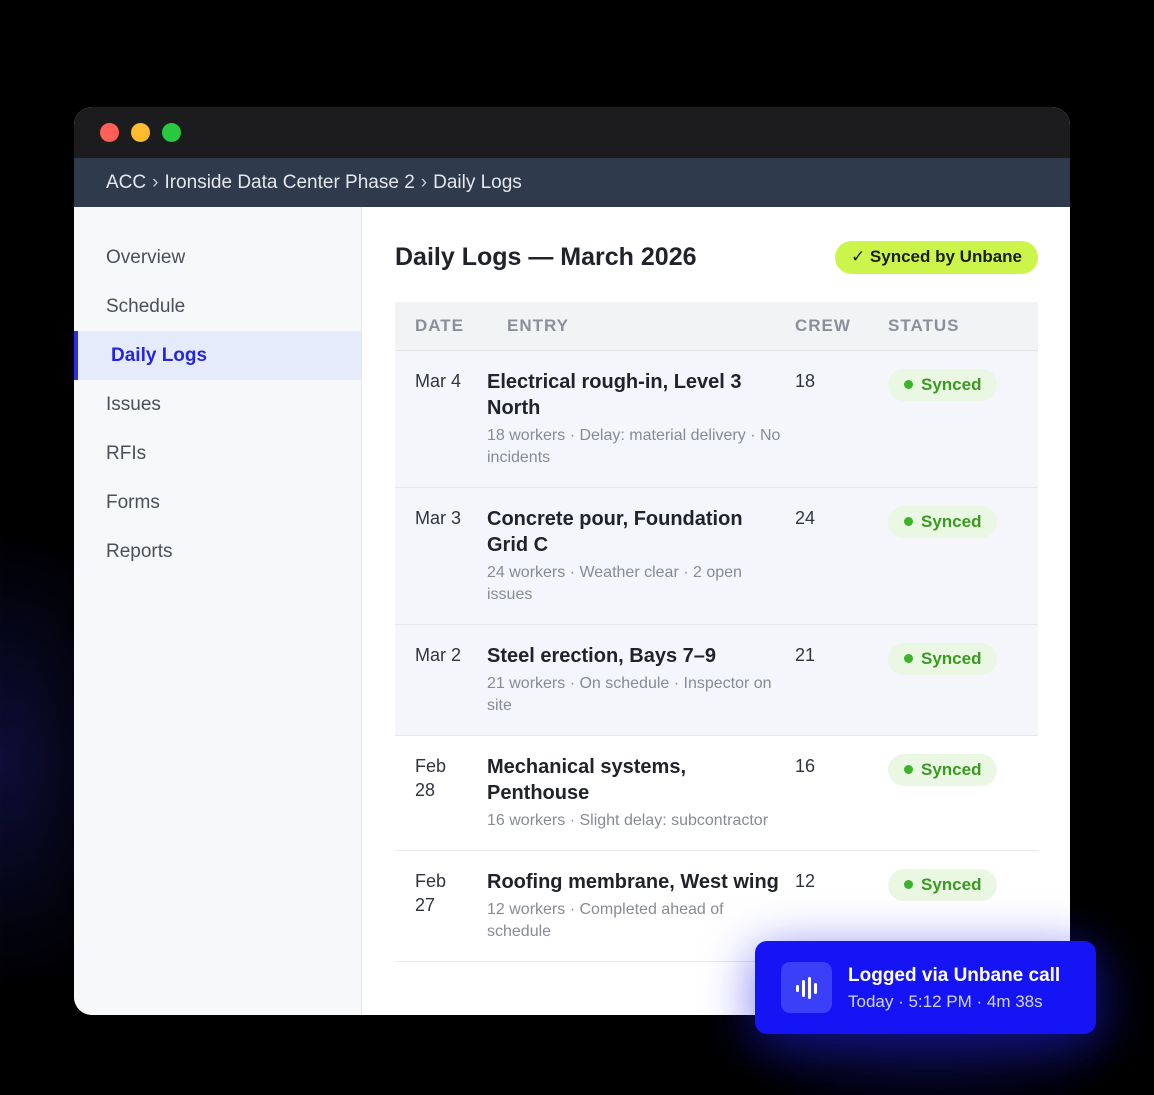  I want to click on row-crew: 18, so click(805, 380).